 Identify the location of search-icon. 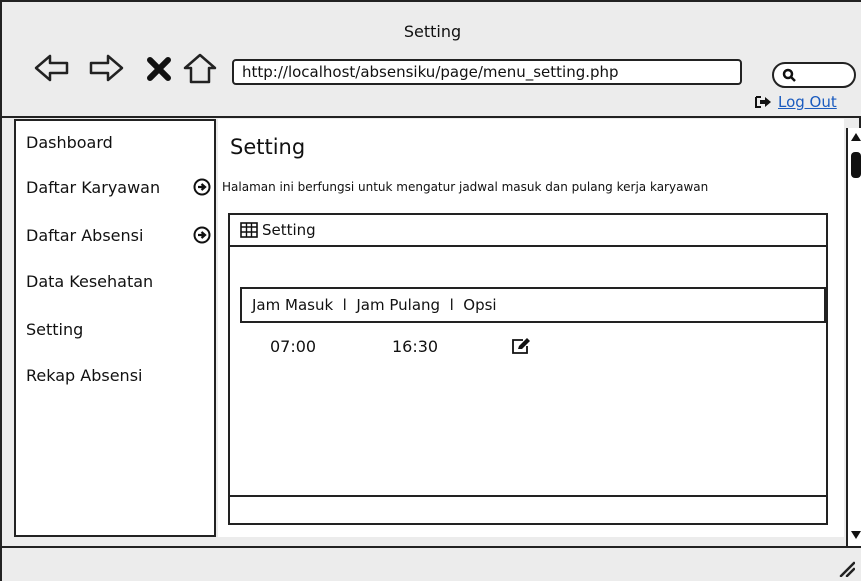
(789, 75).